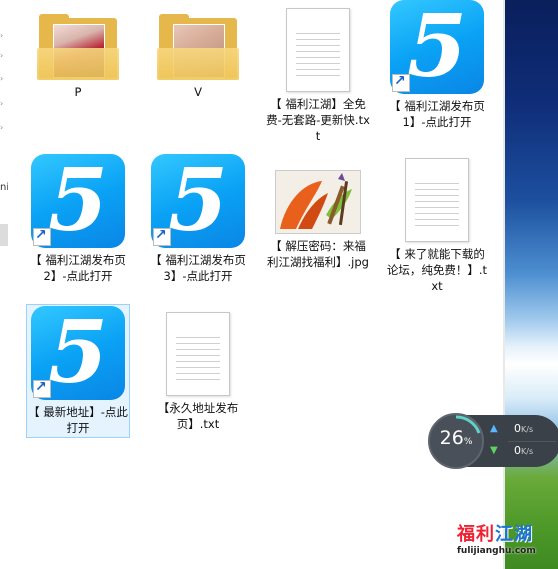 This screenshot has width=558, height=569. I want to click on file-name: 【 最新地址】-点此打开, so click(78, 420).